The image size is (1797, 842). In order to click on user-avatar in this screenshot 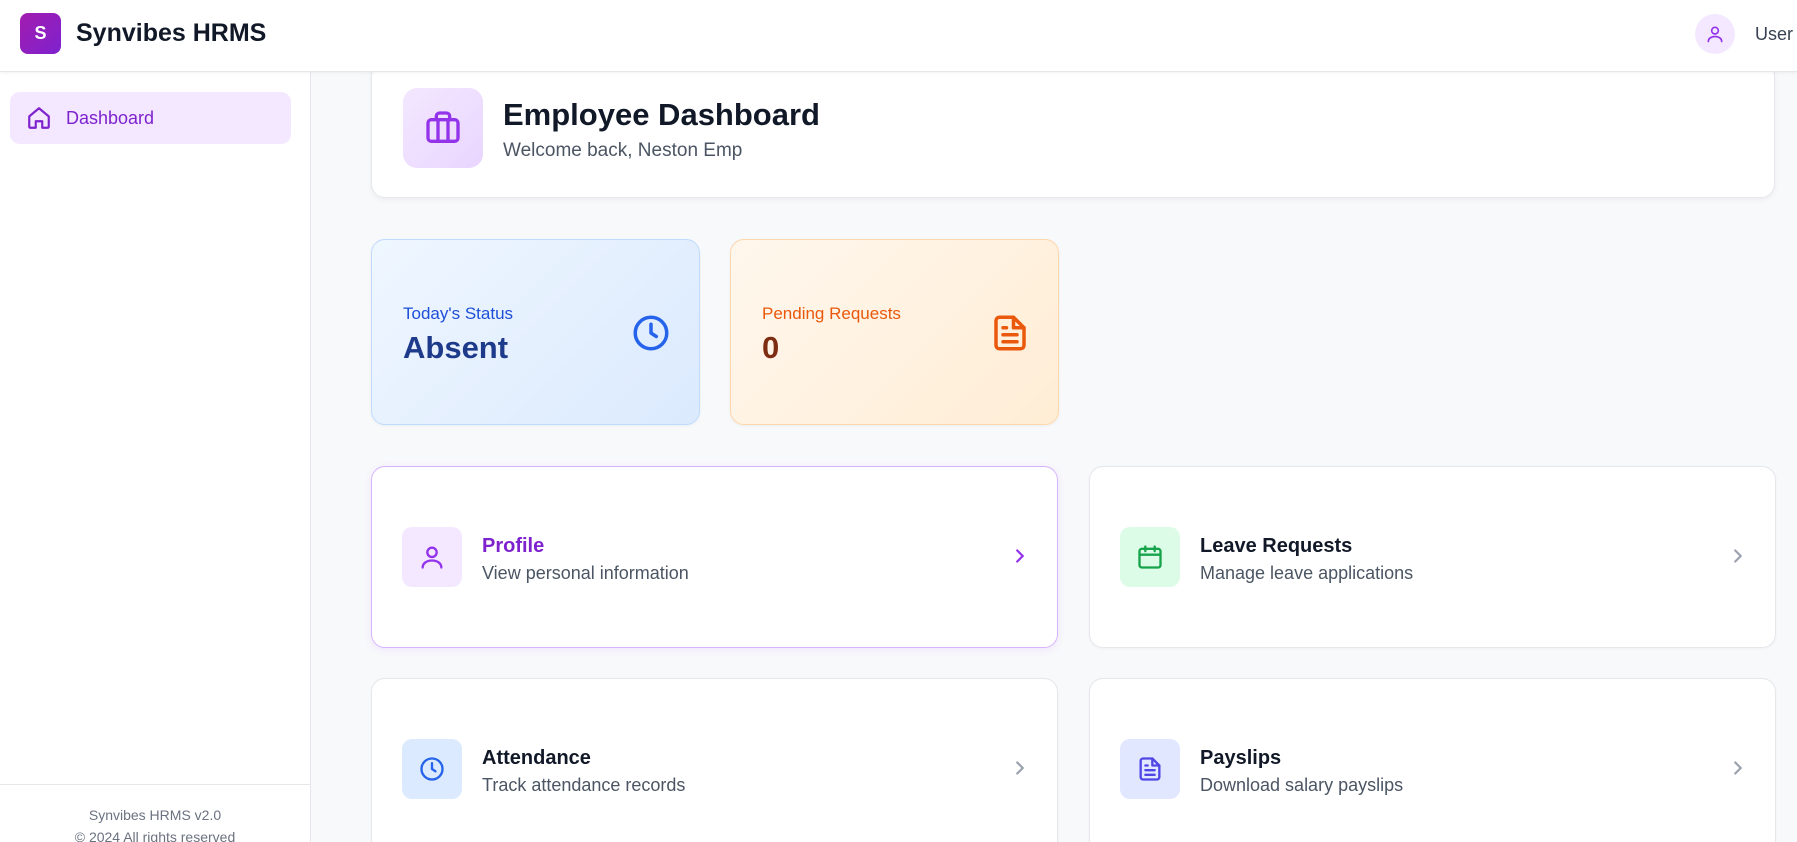, I will do `click(1715, 34)`.